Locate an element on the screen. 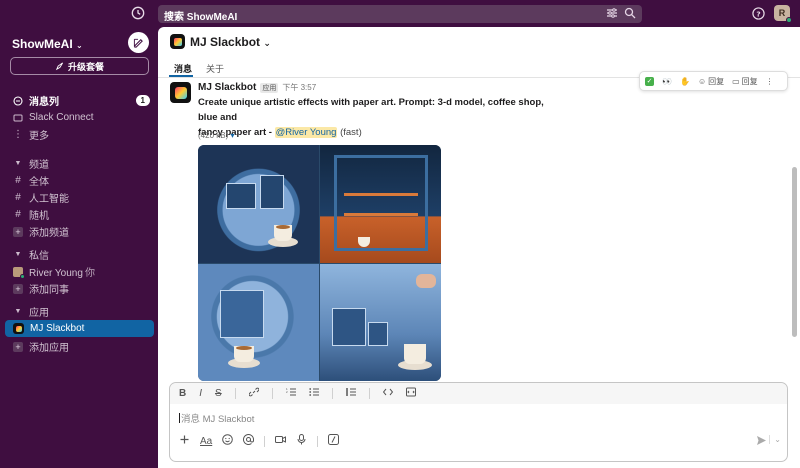  text-format-button: Aa is located at coordinates (206, 441).